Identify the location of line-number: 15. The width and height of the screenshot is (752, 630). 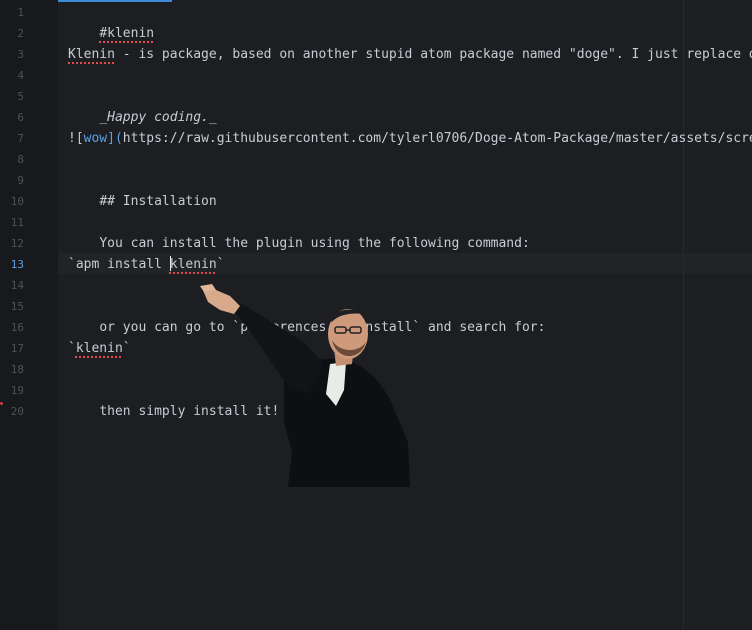
(12, 306).